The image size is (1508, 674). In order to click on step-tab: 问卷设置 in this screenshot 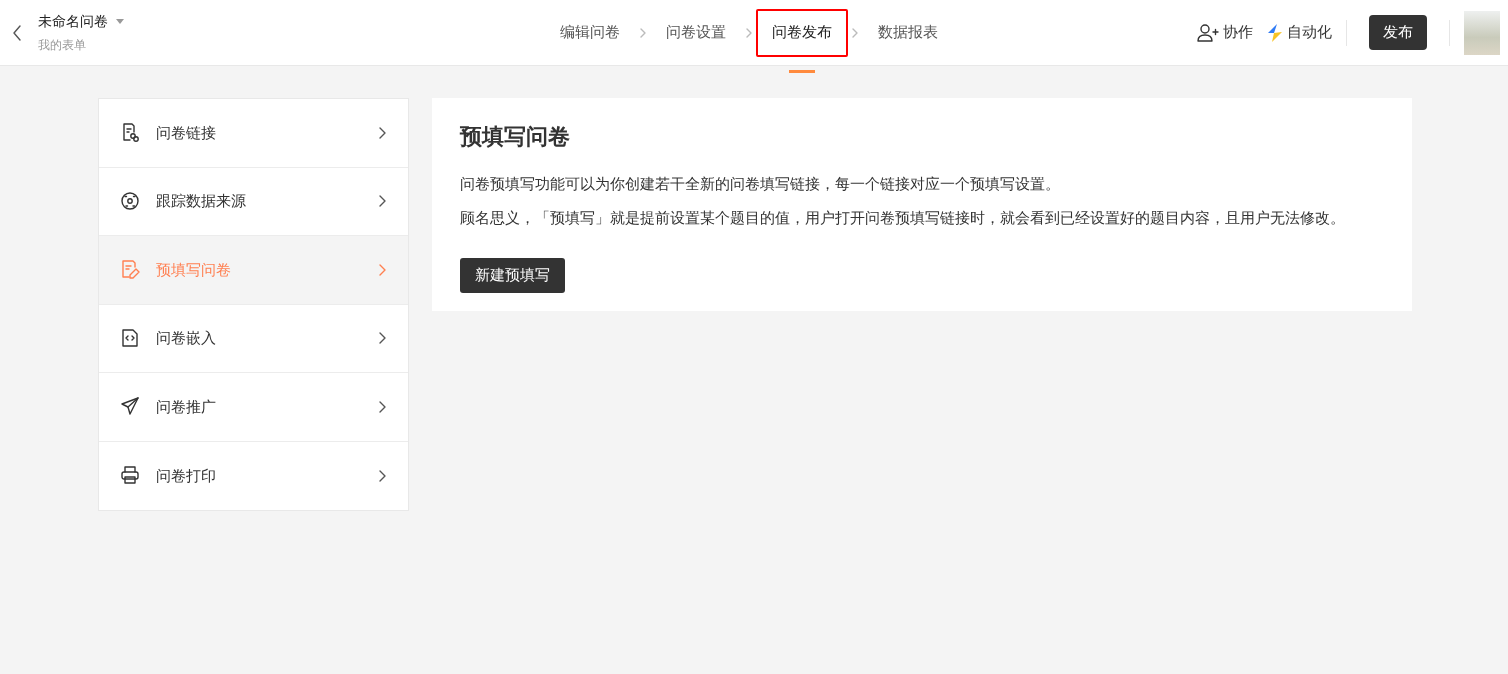, I will do `click(696, 32)`.